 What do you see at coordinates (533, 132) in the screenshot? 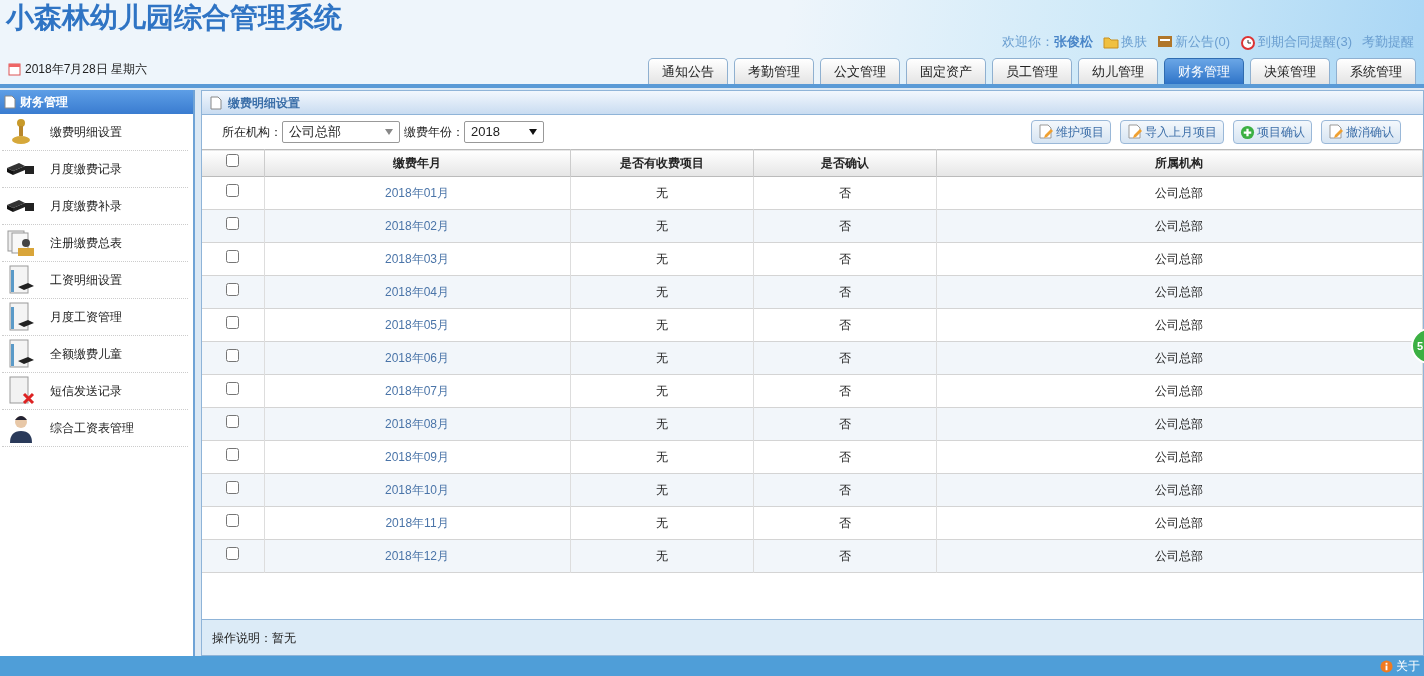
I see `caret-icon` at bounding box center [533, 132].